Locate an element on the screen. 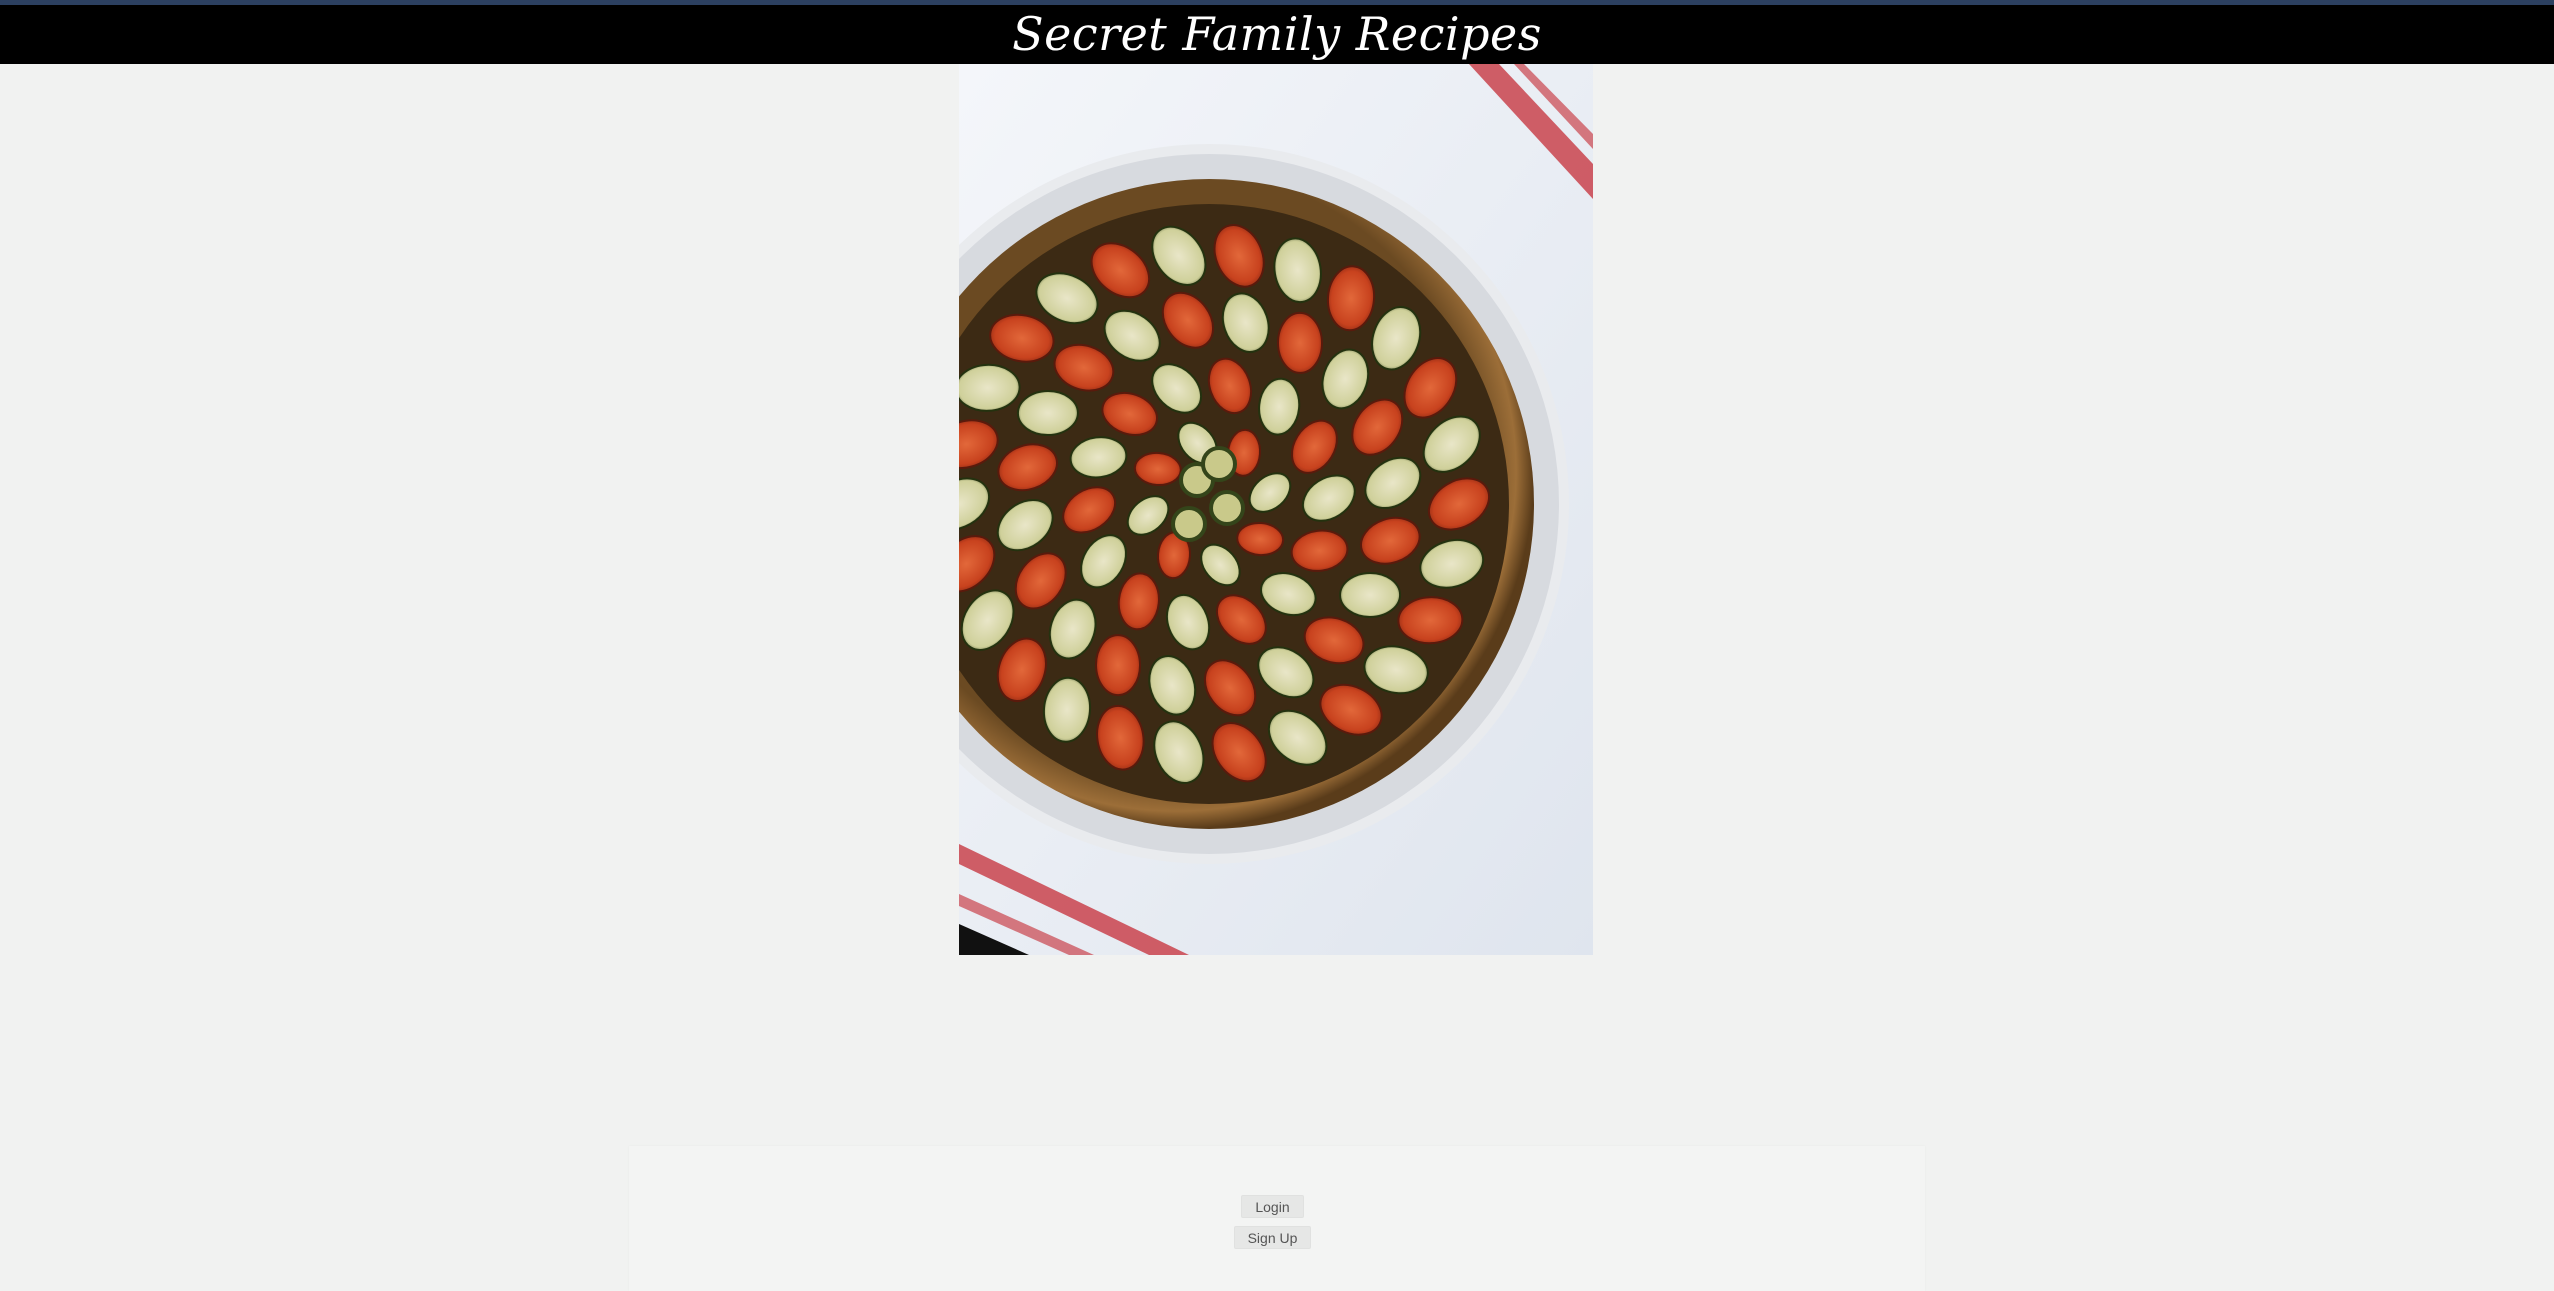  login-button: Login is located at coordinates (1272, 1206).